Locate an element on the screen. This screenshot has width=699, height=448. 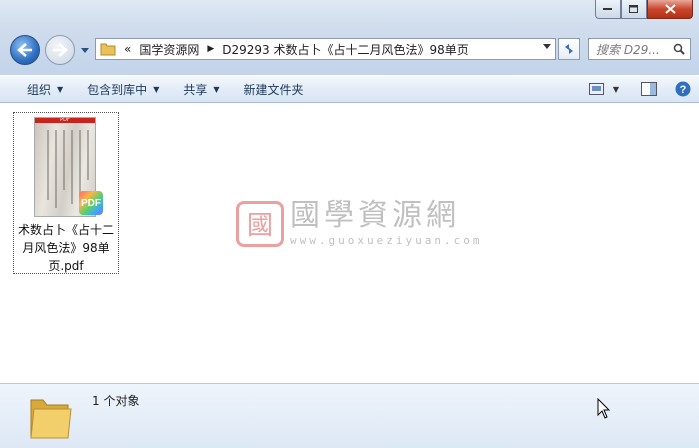
preview-pane-button is located at coordinates (649, 89).